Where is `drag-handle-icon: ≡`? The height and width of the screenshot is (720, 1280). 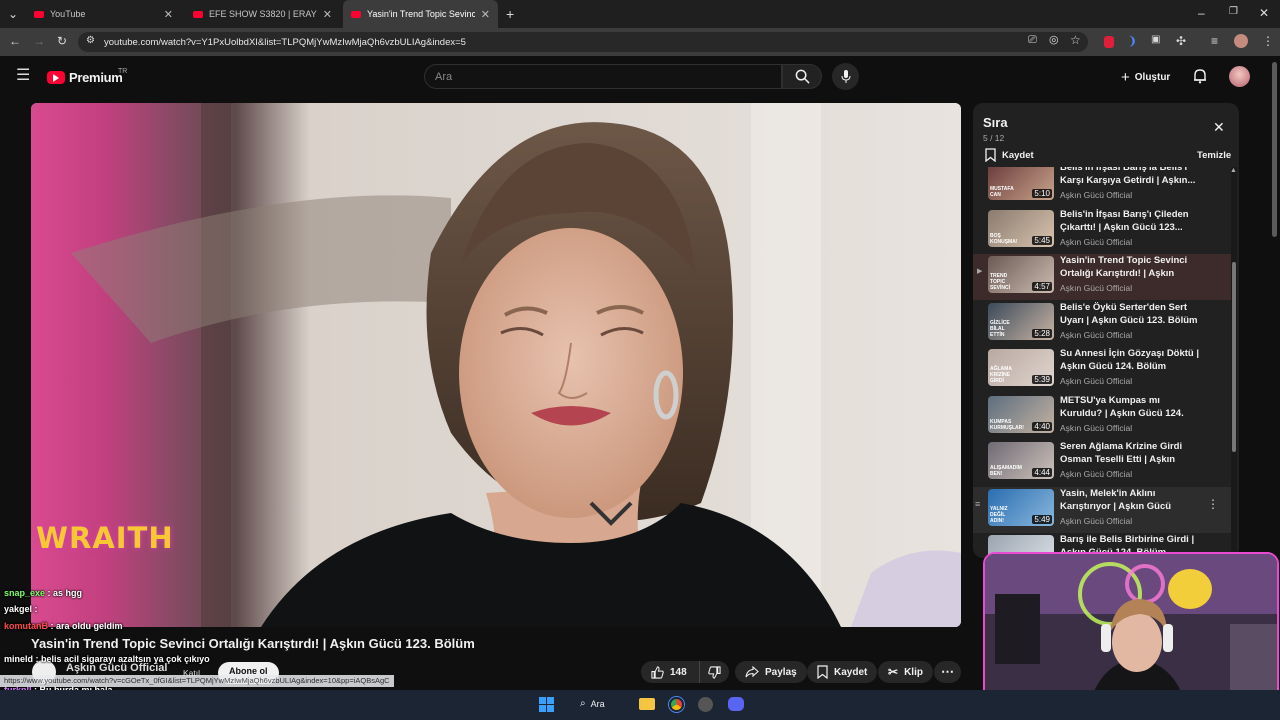
drag-handle-icon: ≡ is located at coordinates (977, 504).